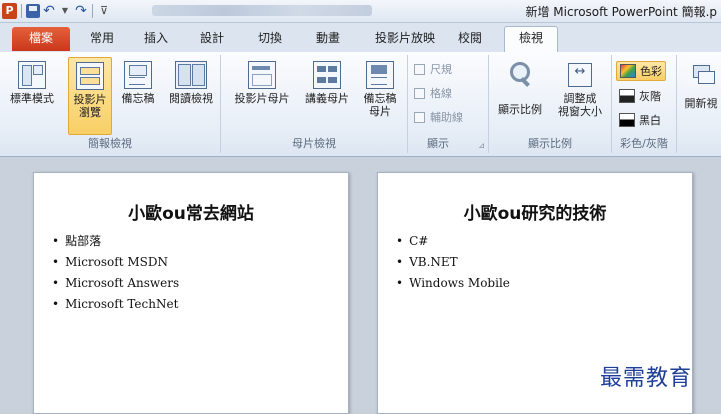 The height and width of the screenshot is (414, 721). Describe the element at coordinates (191, 98) in the screenshot. I see `reading-view-label: 閱讀檢視` at that location.